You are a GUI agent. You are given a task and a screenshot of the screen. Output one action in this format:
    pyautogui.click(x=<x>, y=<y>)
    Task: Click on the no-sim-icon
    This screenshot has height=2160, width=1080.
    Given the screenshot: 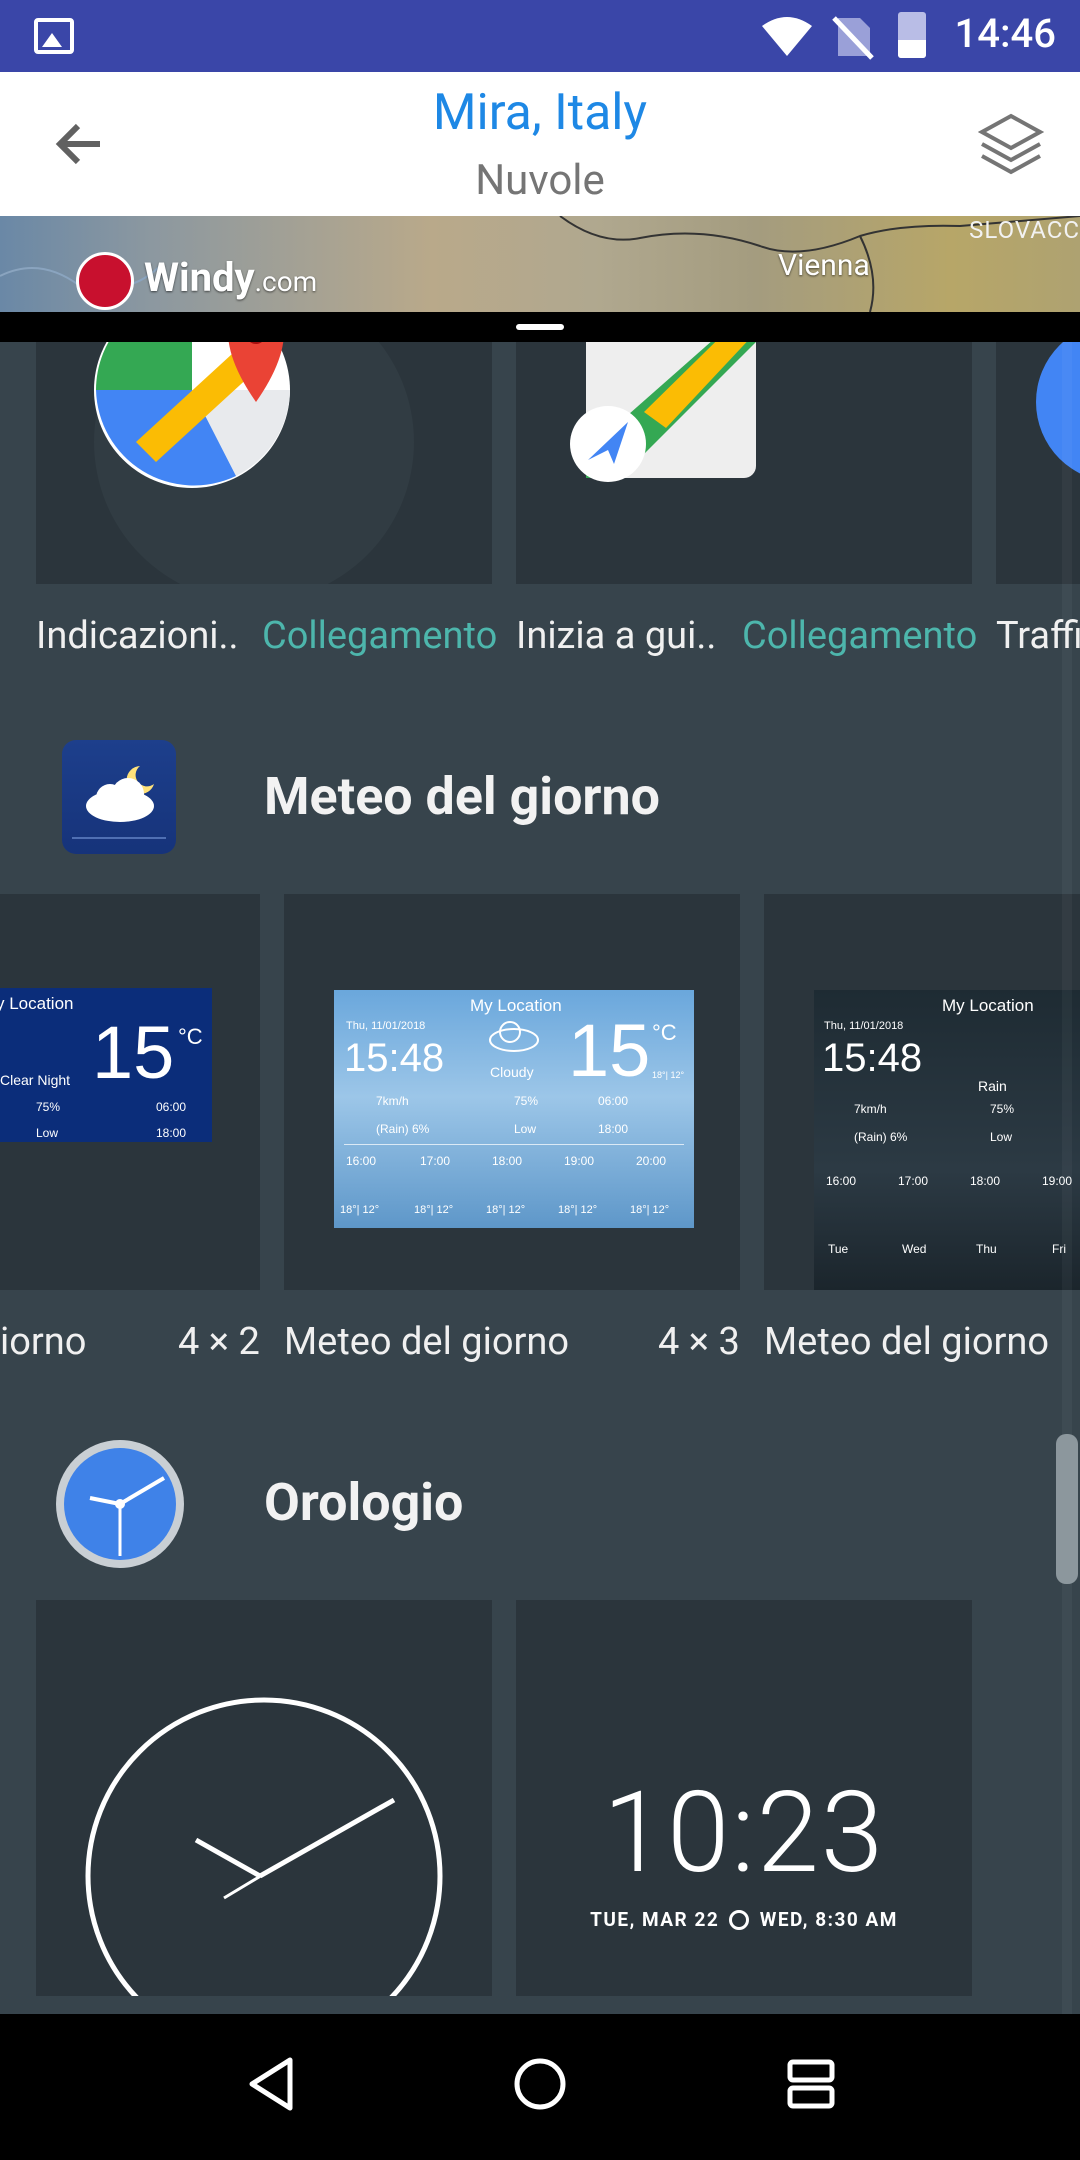 What is the action you would take?
    pyautogui.click(x=853, y=38)
    